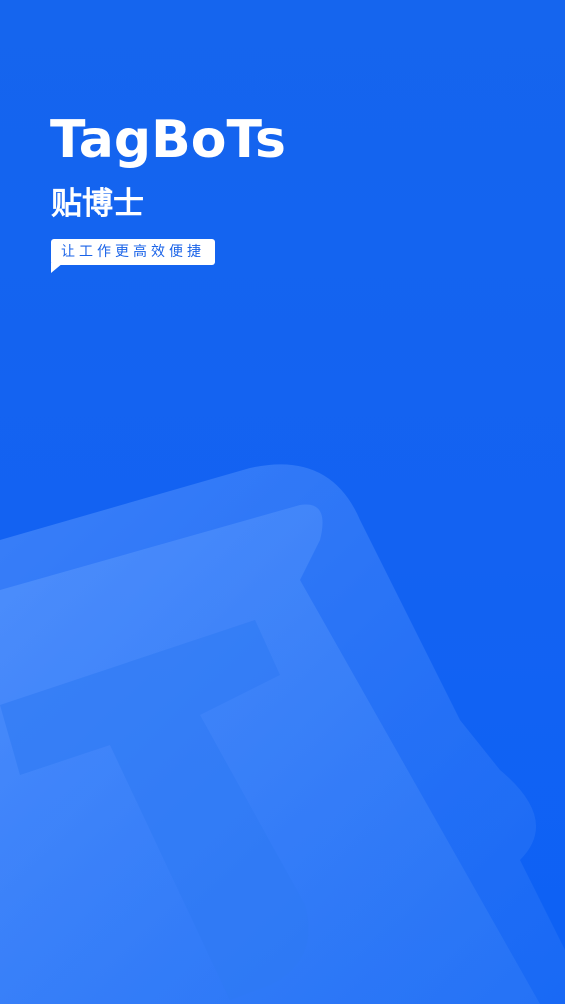 The width and height of the screenshot is (565, 1004). I want to click on app-name-cn: 贴博士, so click(97, 204).